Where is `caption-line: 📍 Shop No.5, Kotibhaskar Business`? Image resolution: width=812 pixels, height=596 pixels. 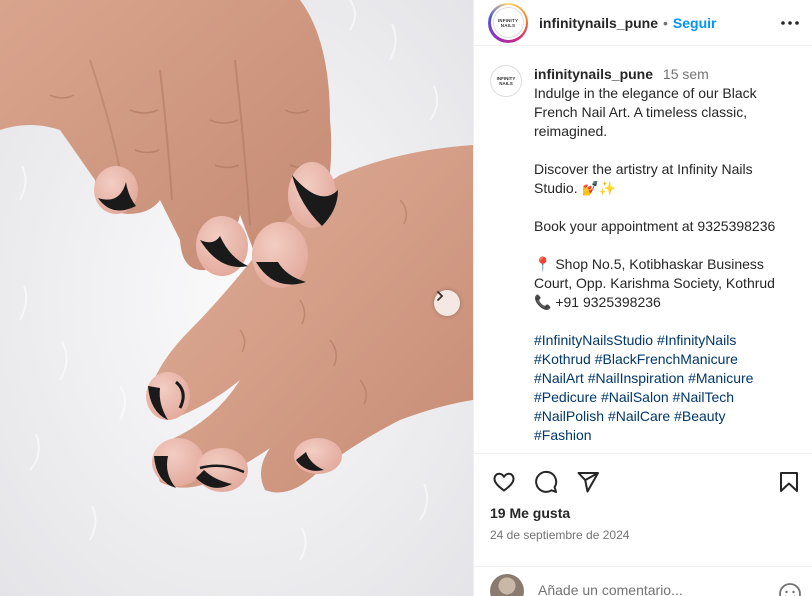
caption-line: 📍 Shop No.5, Kotibhaskar Business is located at coordinates (649, 264).